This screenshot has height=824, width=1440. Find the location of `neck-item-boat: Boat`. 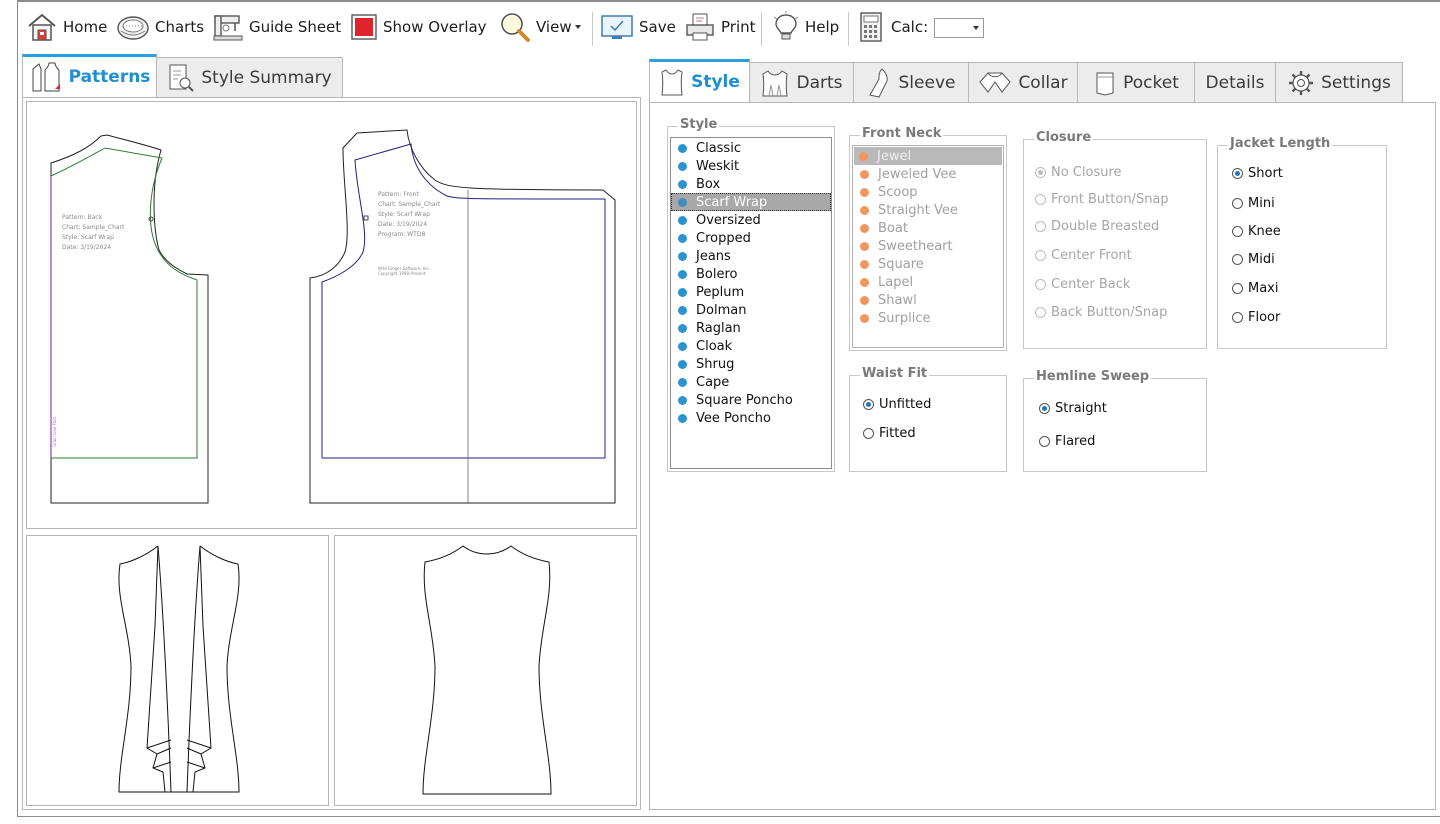

neck-item-boat: Boat is located at coordinates (928, 228).